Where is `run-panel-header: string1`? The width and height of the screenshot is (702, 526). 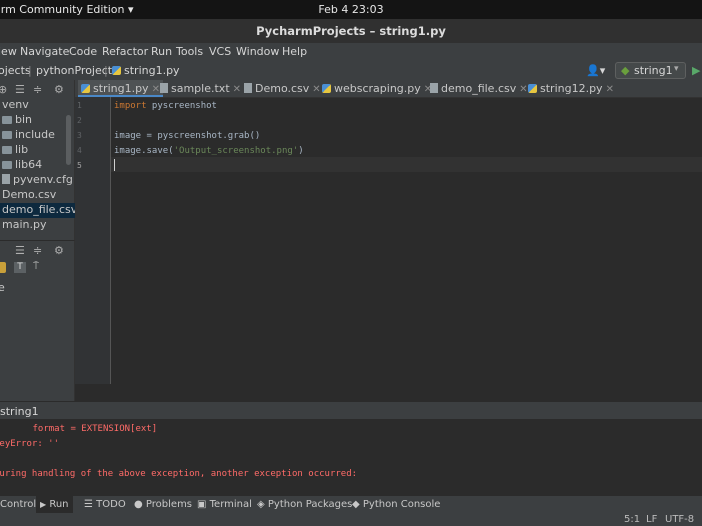
run-panel-header: string1 is located at coordinates (351, 411).